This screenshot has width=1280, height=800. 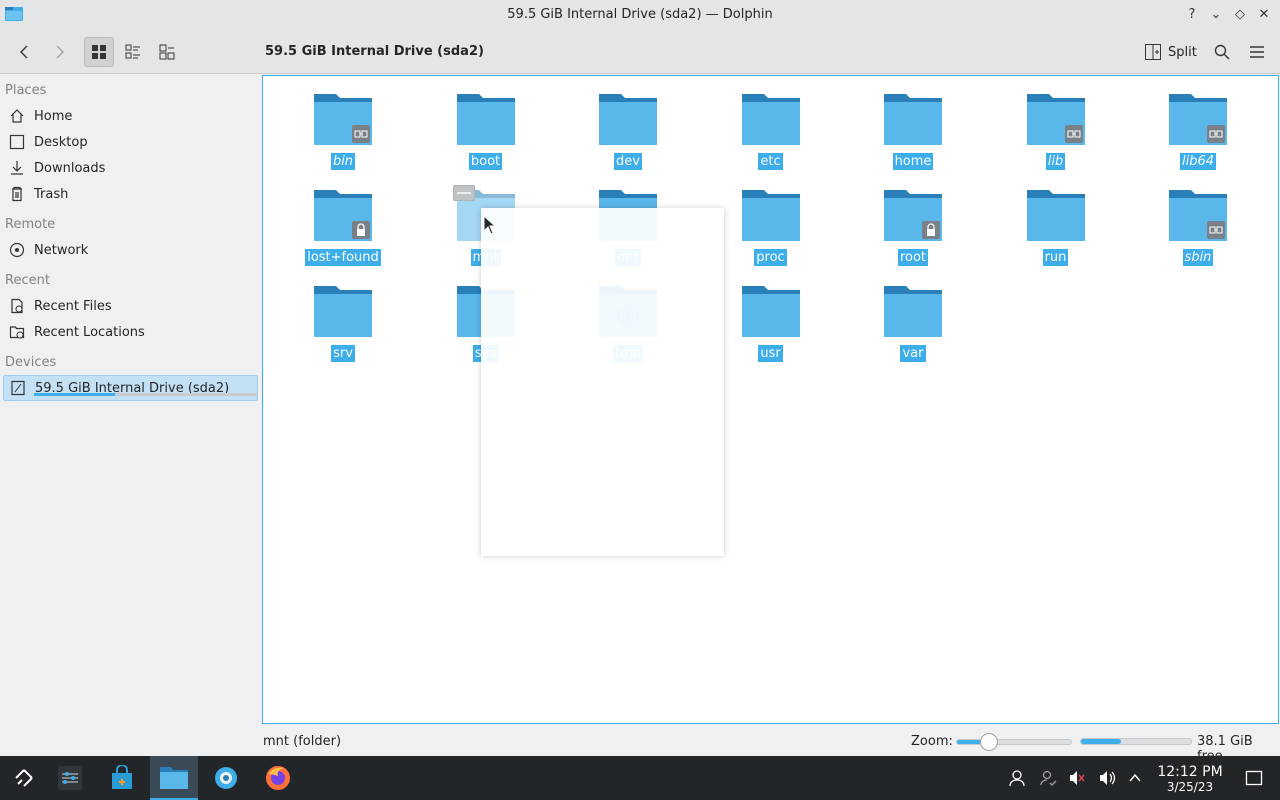 What do you see at coordinates (26, 90) in the screenshot?
I see `places-section-header: Places` at bounding box center [26, 90].